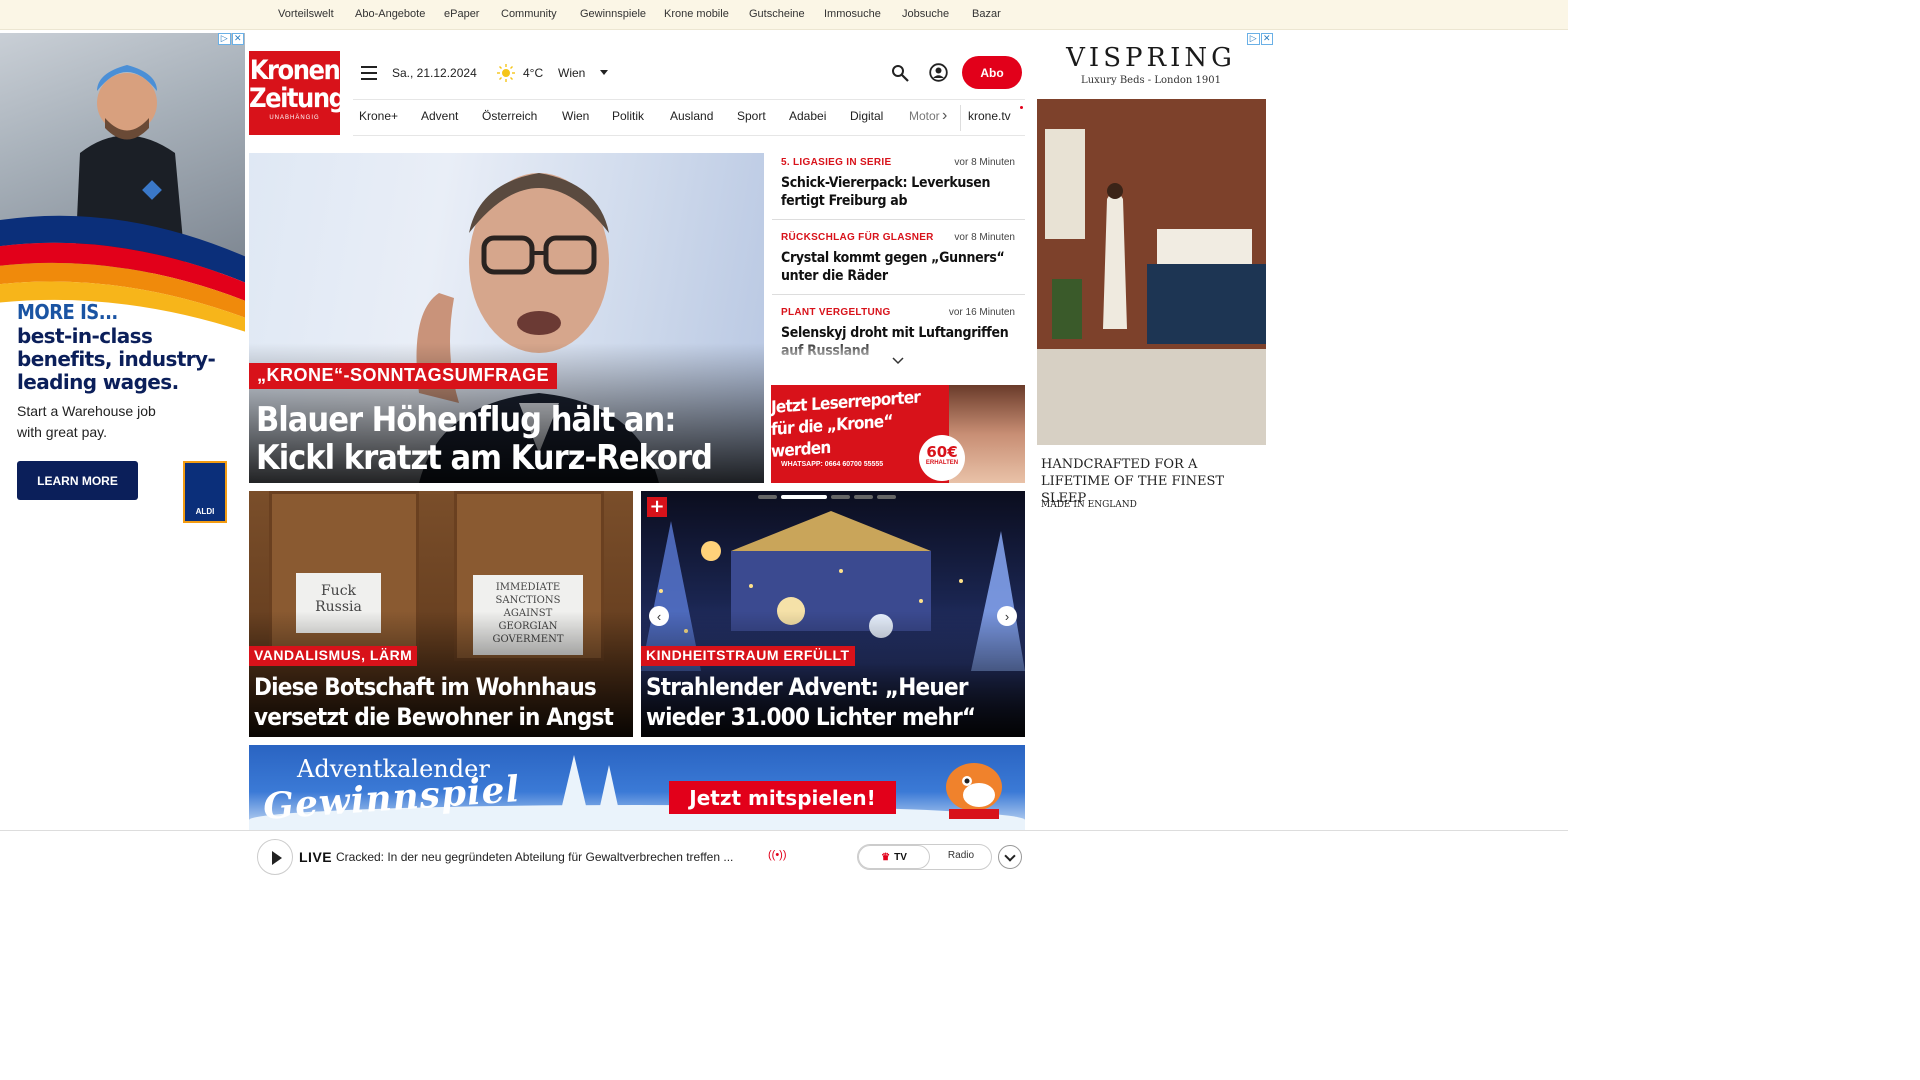 The height and width of the screenshot is (1080, 1920). I want to click on nav-item-krone-tv: krone.tv, so click(989, 116).